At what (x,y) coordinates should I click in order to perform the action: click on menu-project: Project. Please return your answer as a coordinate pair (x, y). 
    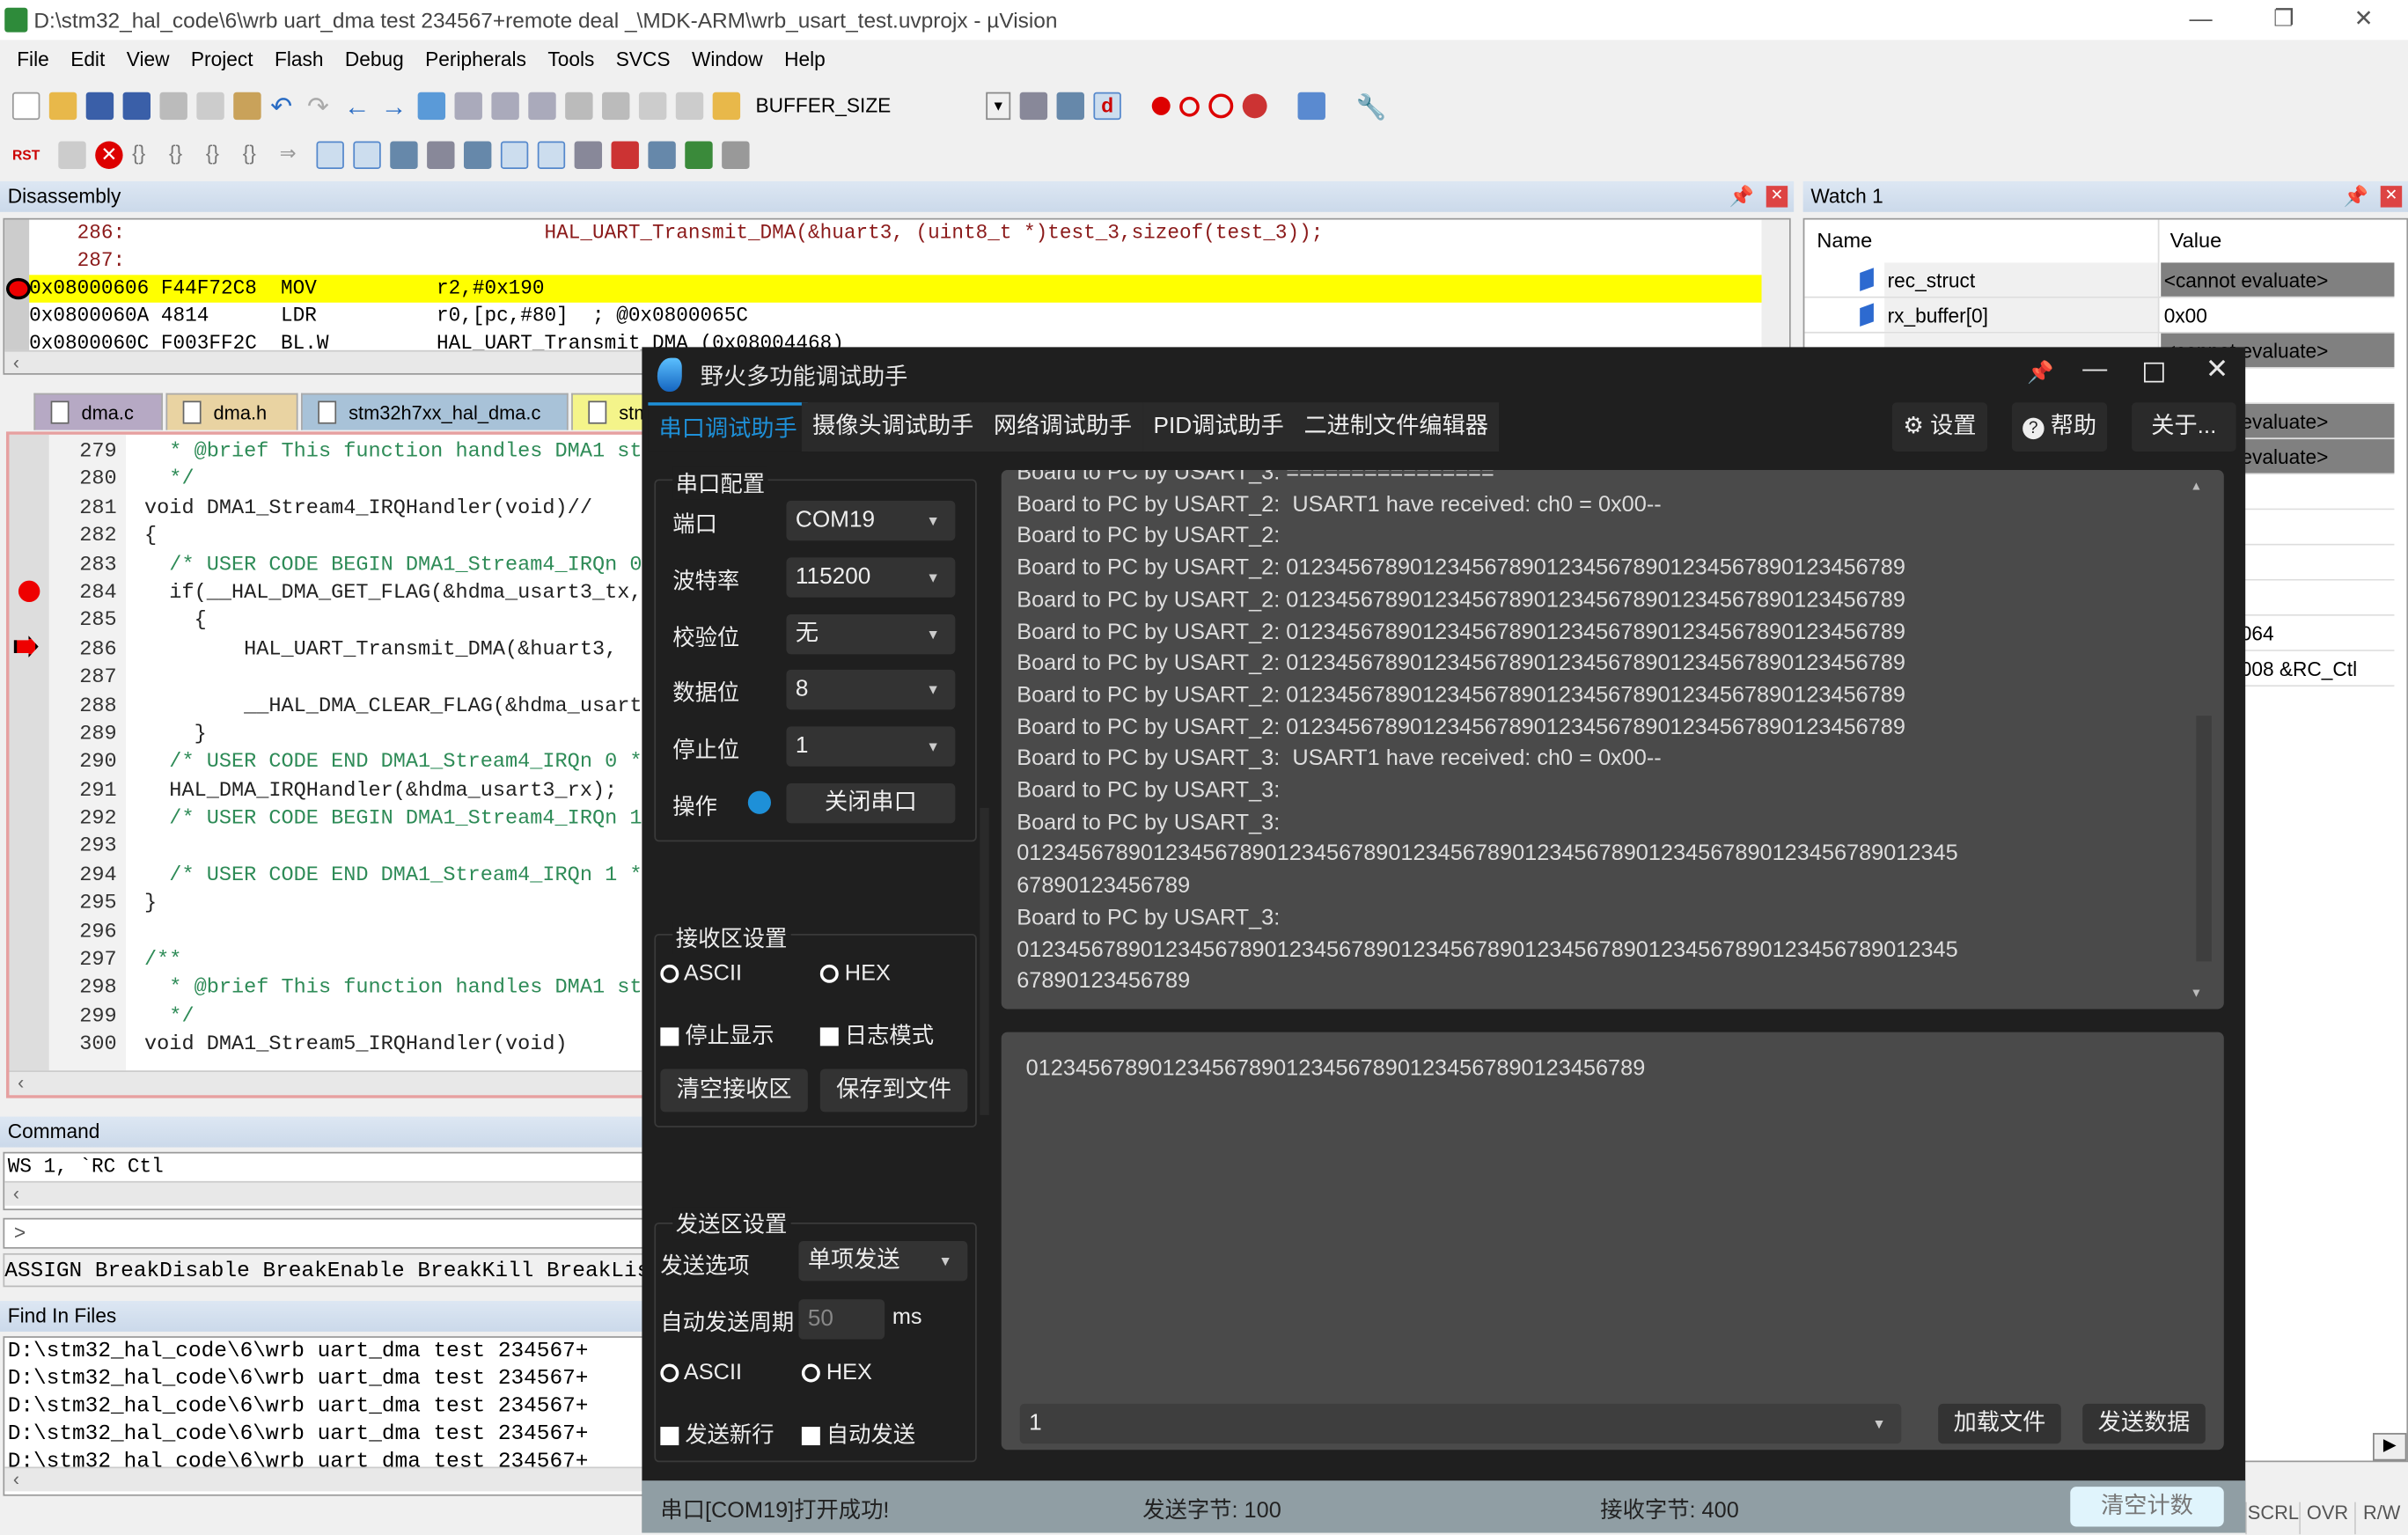
    Looking at the image, I should click on (222, 60).